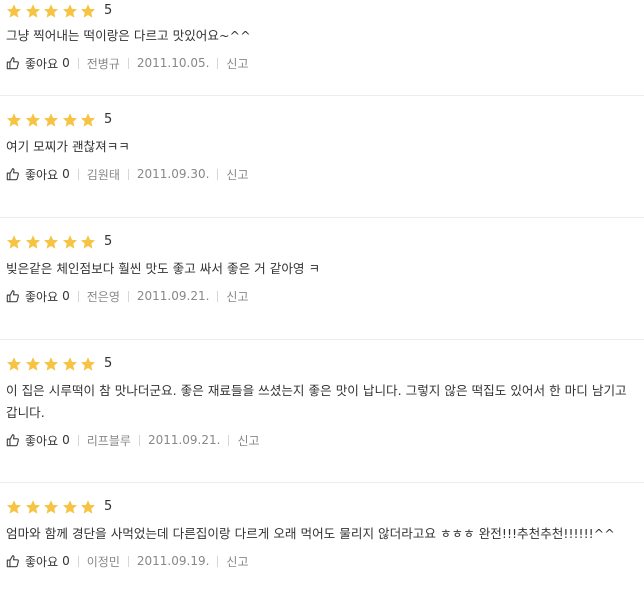 This screenshot has height=611, width=644. What do you see at coordinates (322, 63) in the screenshot?
I see `review-meta: 좋아요 0 전병규 2011.10.05. 신고` at bounding box center [322, 63].